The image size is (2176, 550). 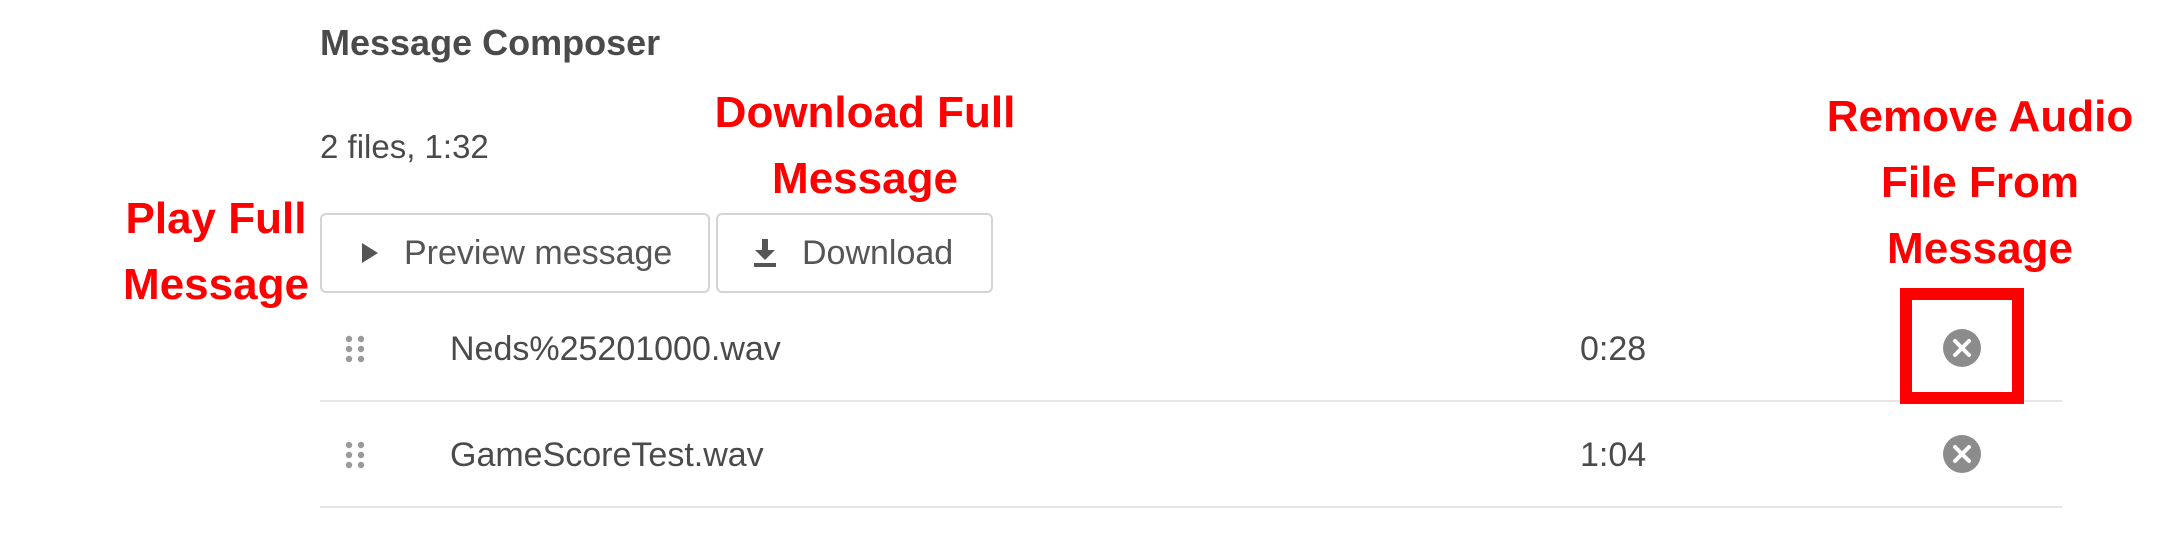 I want to click on annotation-remove-audio-file: Remove Audio File From Message, so click(x=1980, y=183).